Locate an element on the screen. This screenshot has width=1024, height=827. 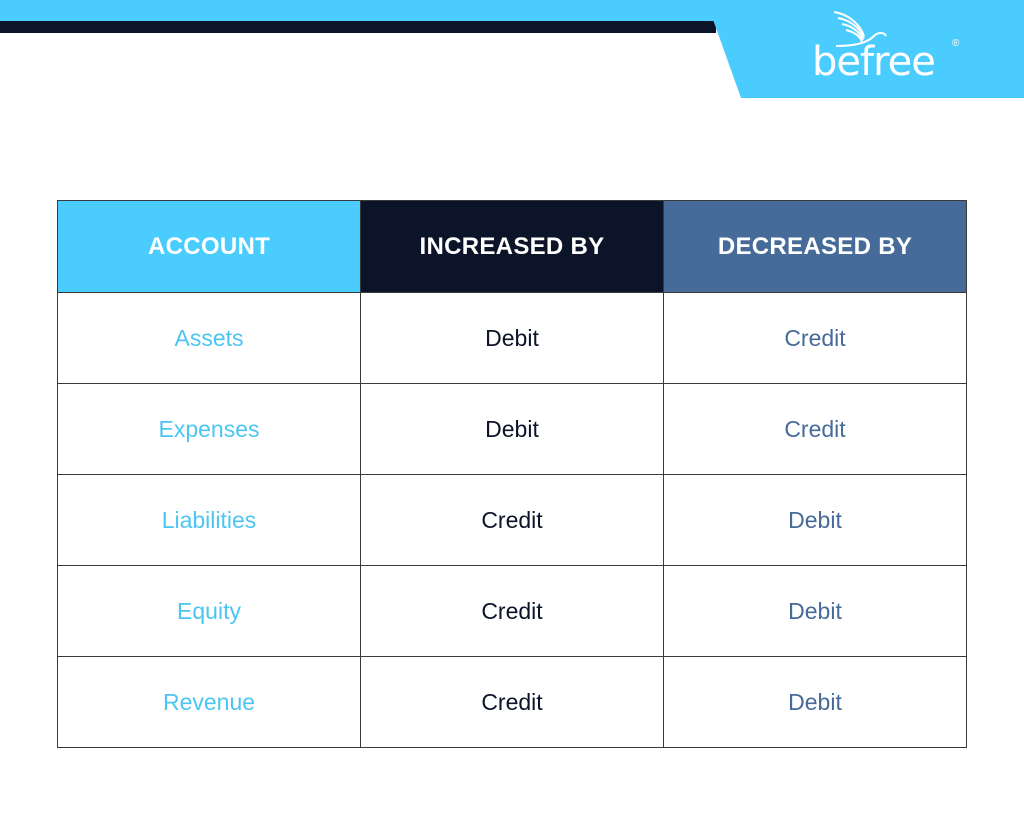
account-cell: Assets is located at coordinates (209, 338).